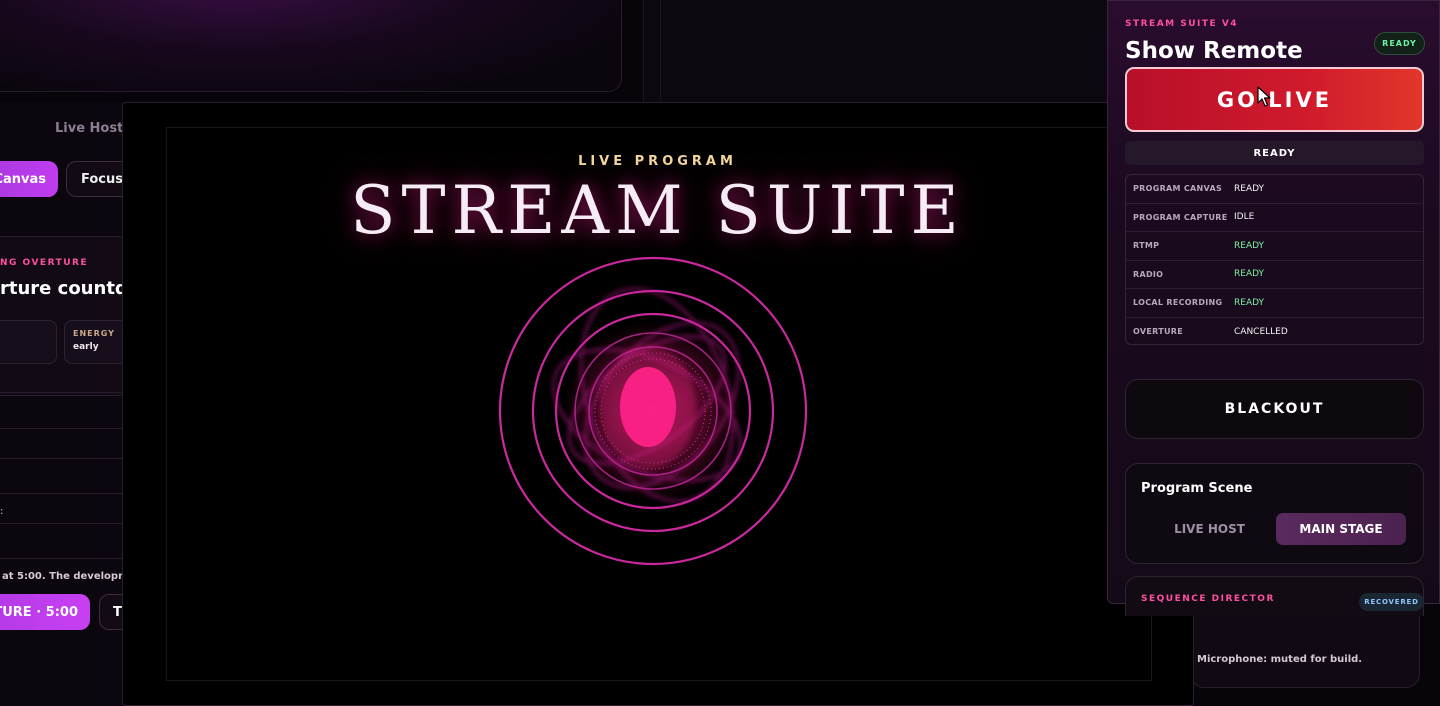 This screenshot has width=1440, height=706. What do you see at coordinates (45, 612) in the screenshot?
I see `overture-countdown-button: TURE · 5:00` at bounding box center [45, 612].